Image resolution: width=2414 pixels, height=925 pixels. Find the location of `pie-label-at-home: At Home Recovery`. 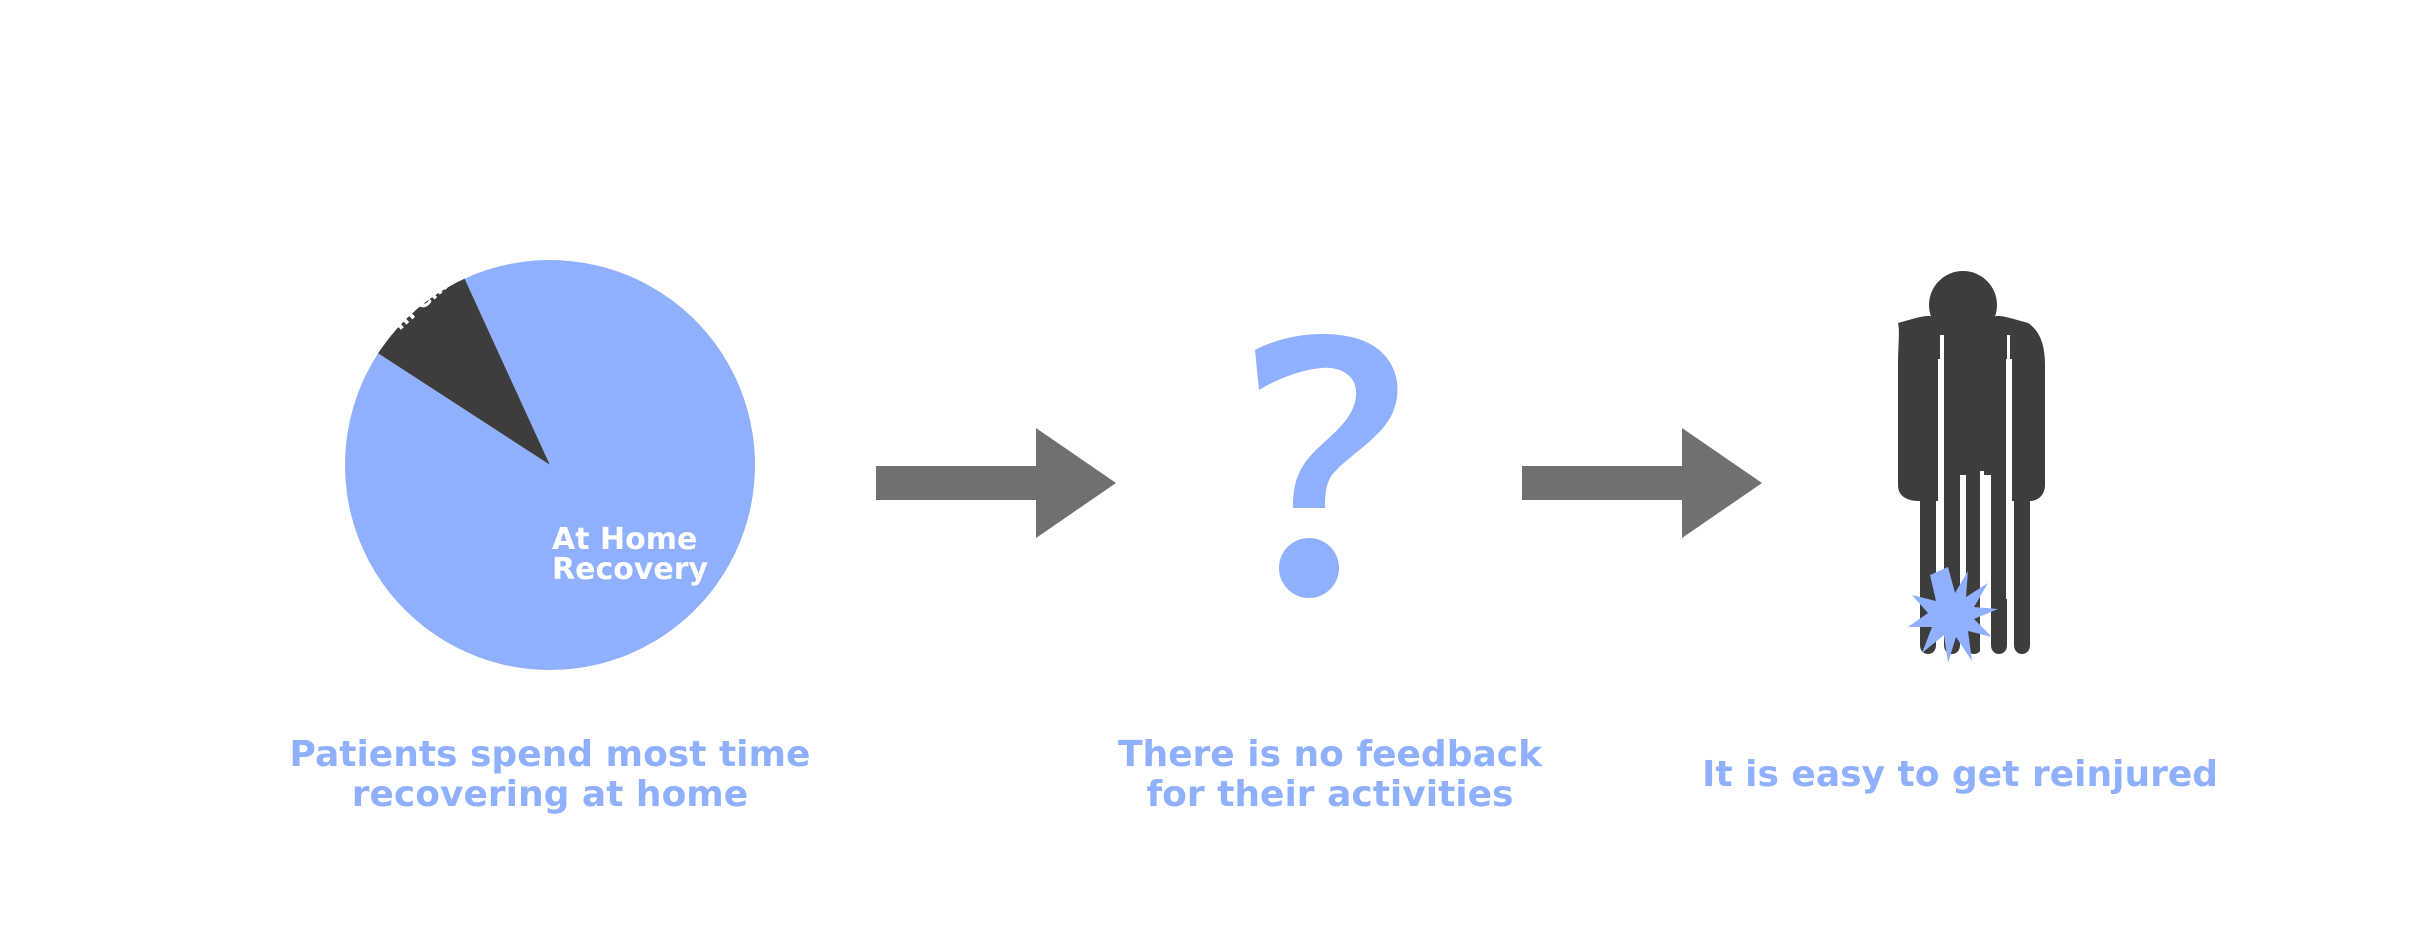

pie-label-at-home: At Home Recovery is located at coordinates (630, 555).